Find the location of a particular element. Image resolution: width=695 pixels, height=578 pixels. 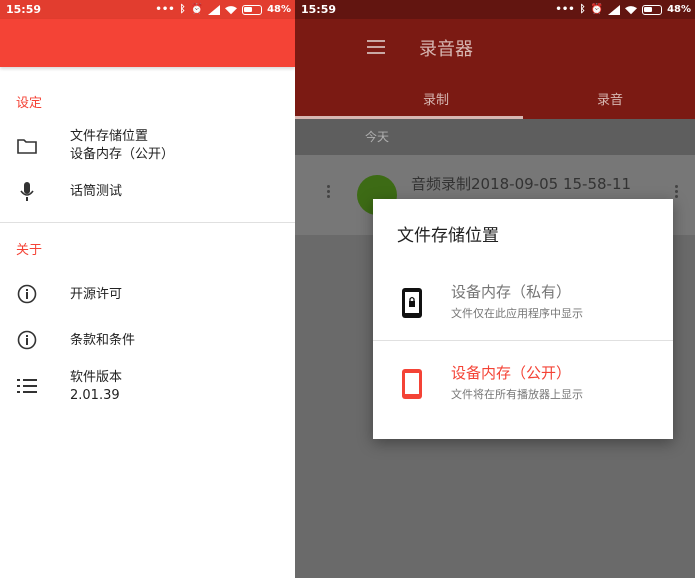

option-public-storage: 设备内存（公开） 文件将在所有播放器上显示 is located at coordinates (523, 382).